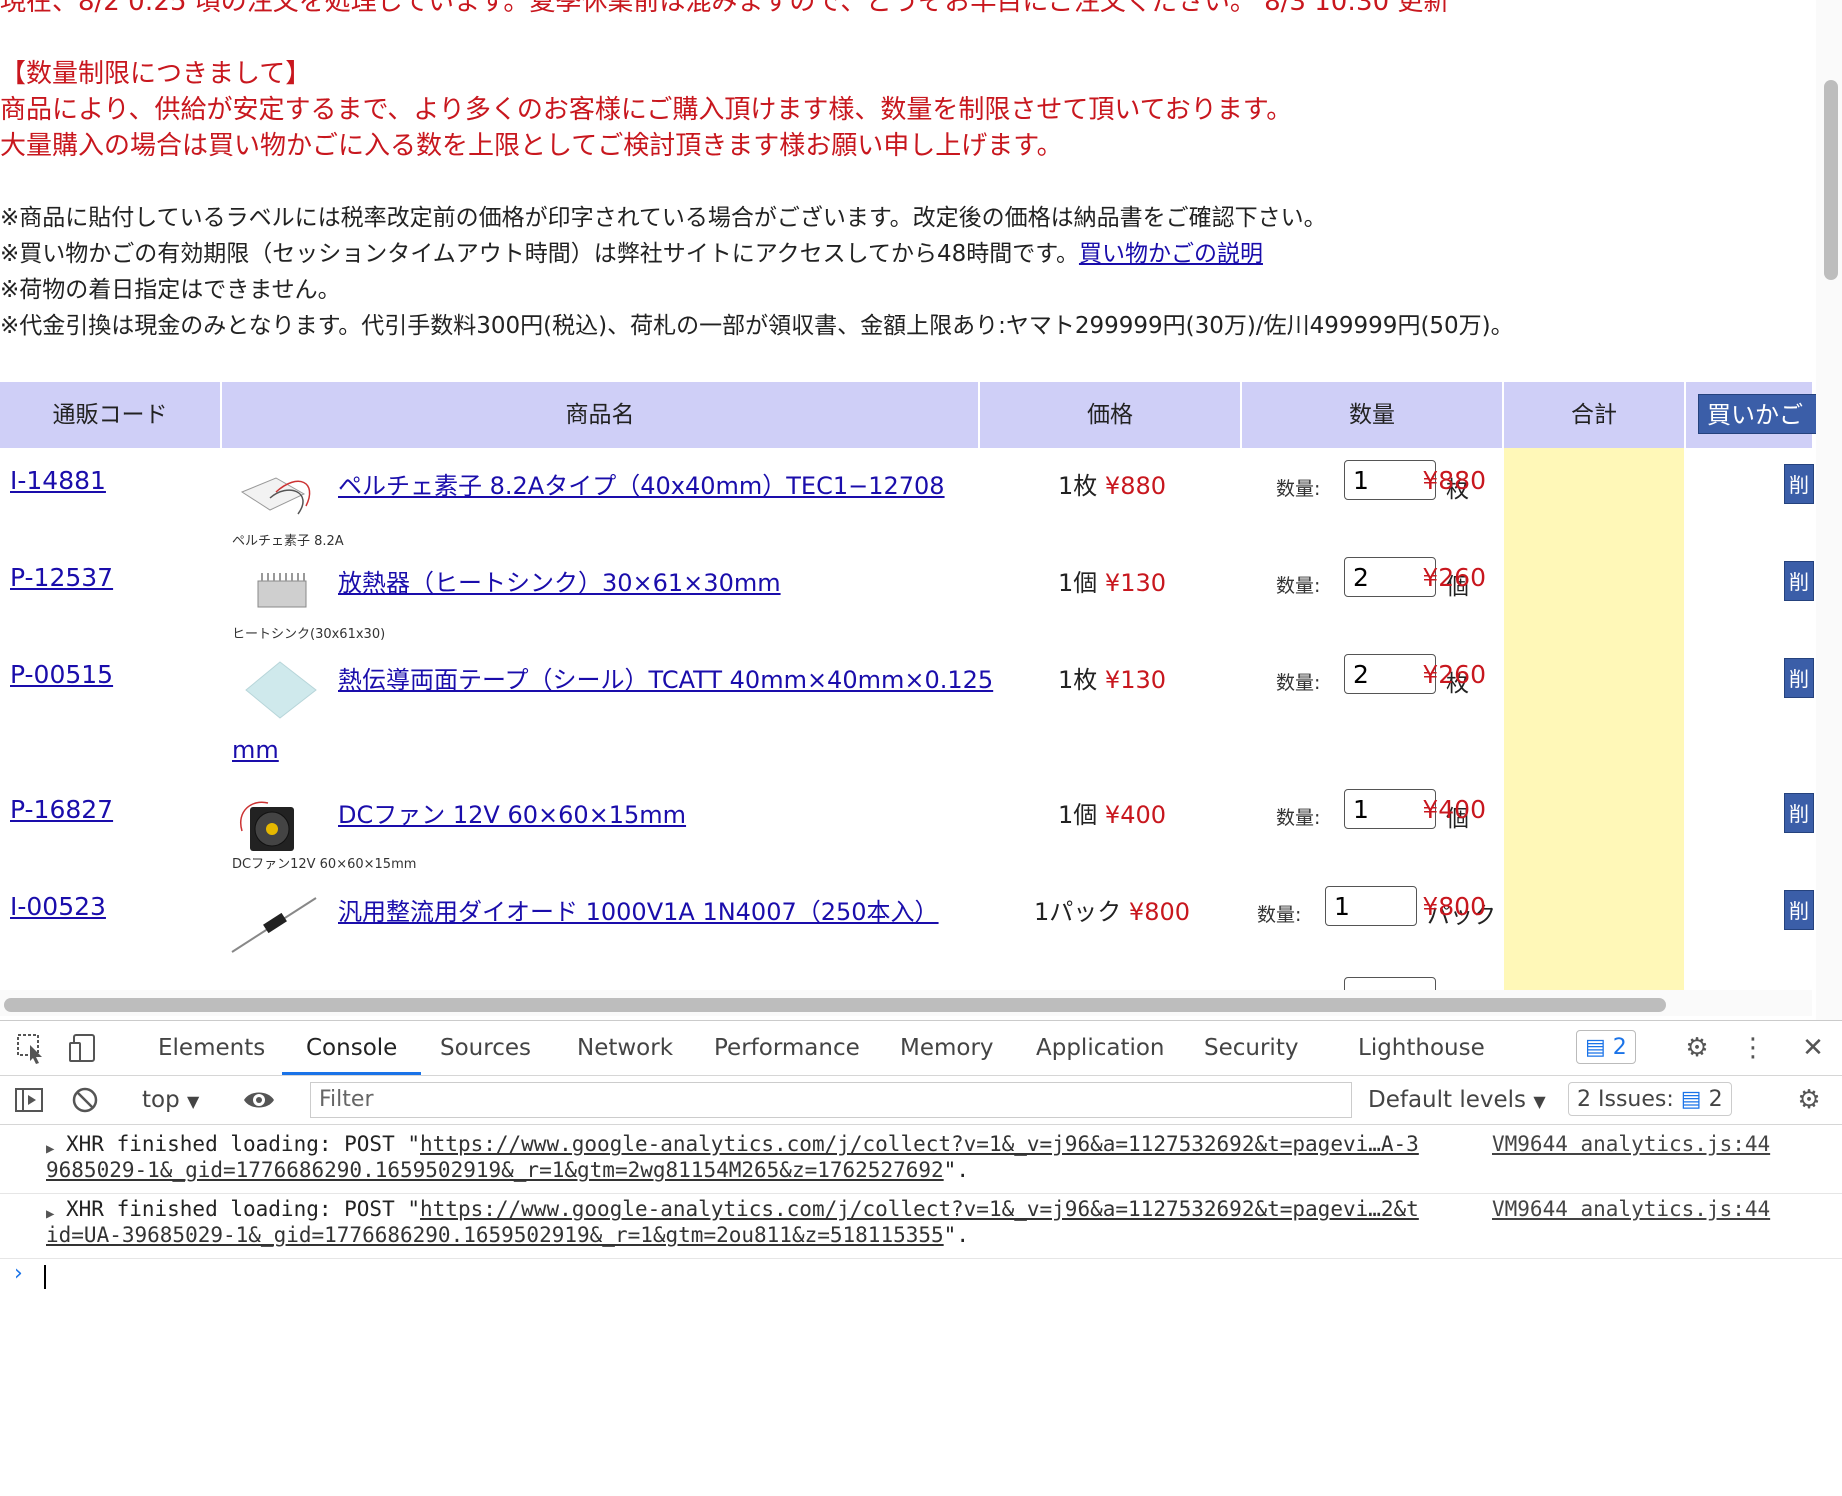  Describe the element at coordinates (156, 74) in the screenshot. I see `quantity-limit-title: 【数量制限につきまして】` at that location.